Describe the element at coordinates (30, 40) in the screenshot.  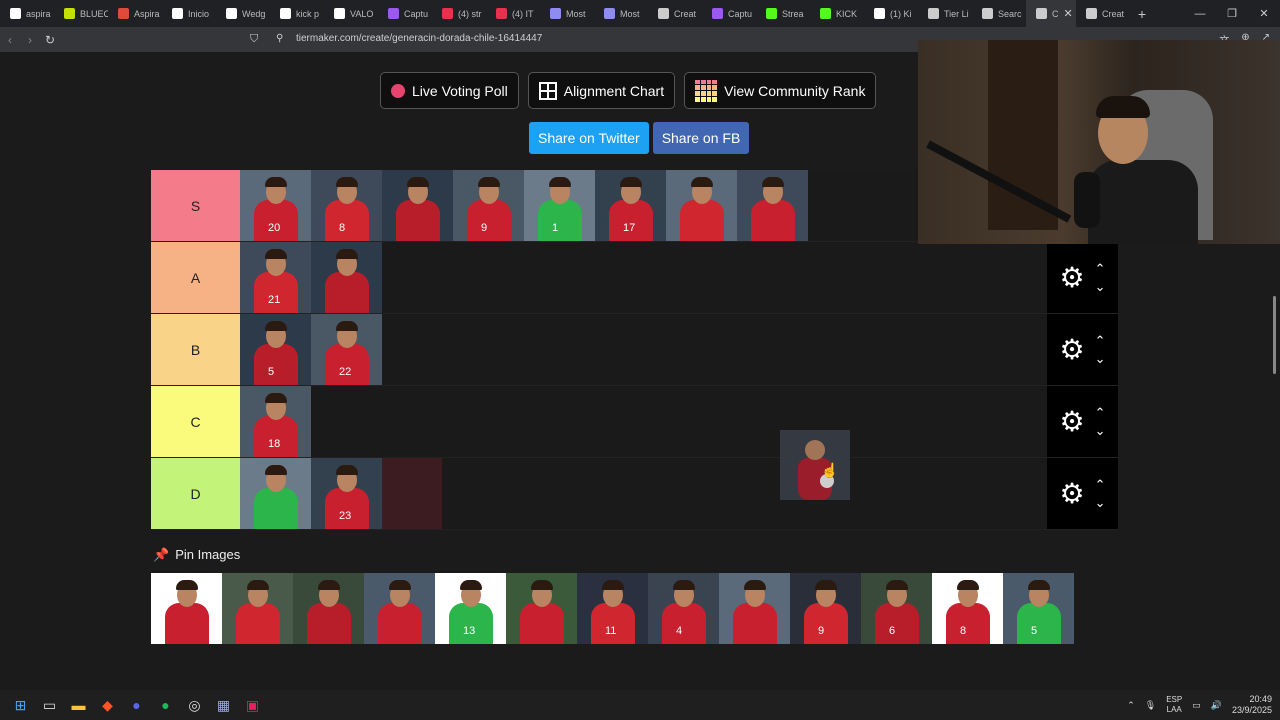
I see `forward-icon: ›` at that location.